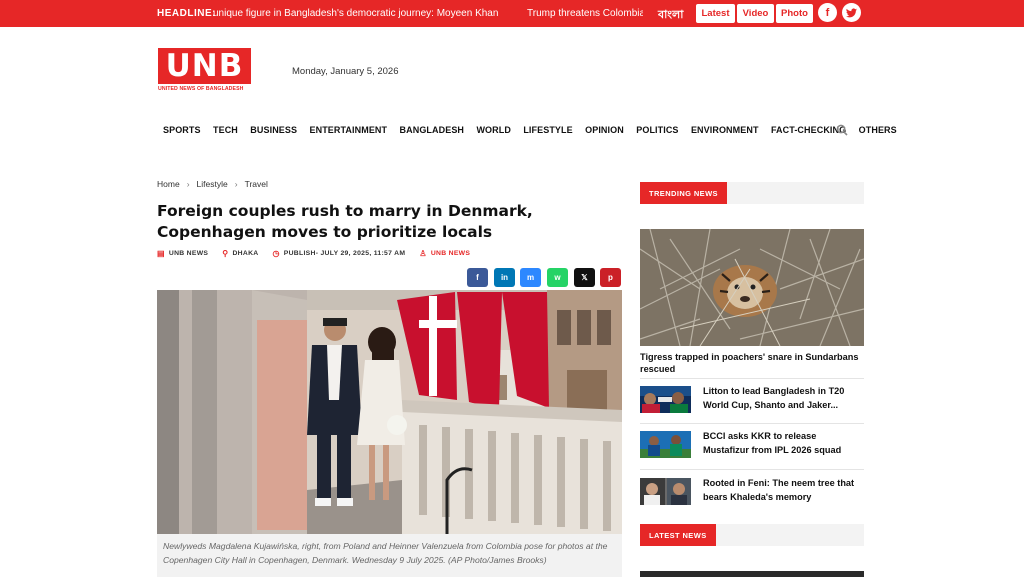 Image resolution: width=1024 pixels, height=577 pixels. Describe the element at coordinates (752, 193) in the screenshot. I see `trending-header: TRENDING NEWS` at that location.